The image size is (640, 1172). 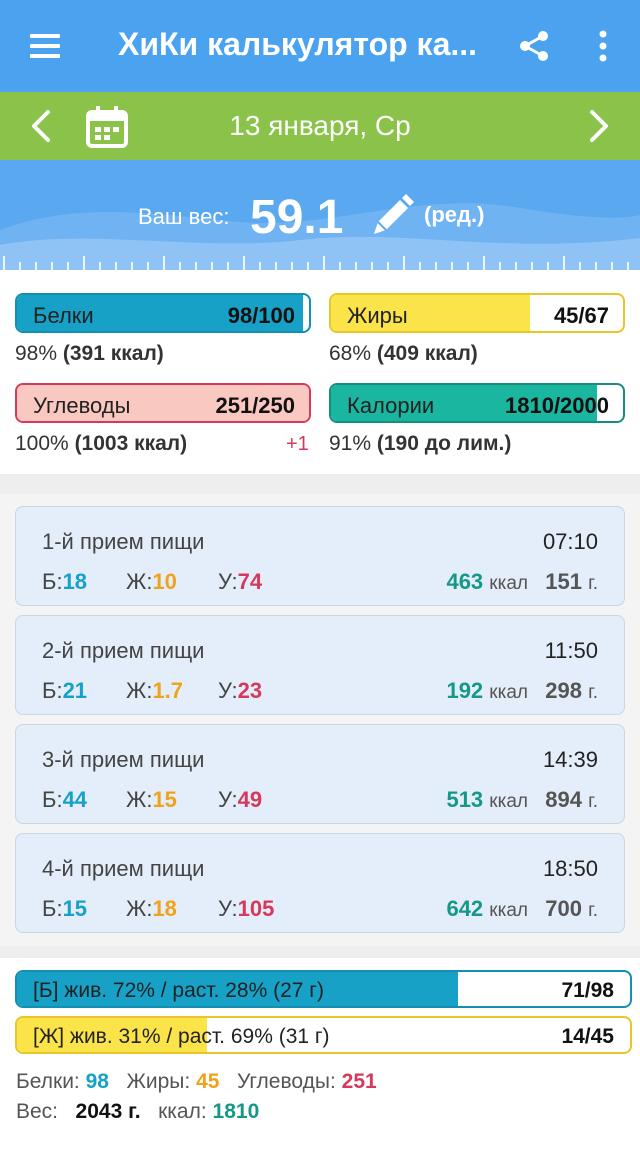 What do you see at coordinates (178, 990) in the screenshot?
I see `protein-source-label: [Б] жив. 72% / раст. 28% (27 г)` at bounding box center [178, 990].